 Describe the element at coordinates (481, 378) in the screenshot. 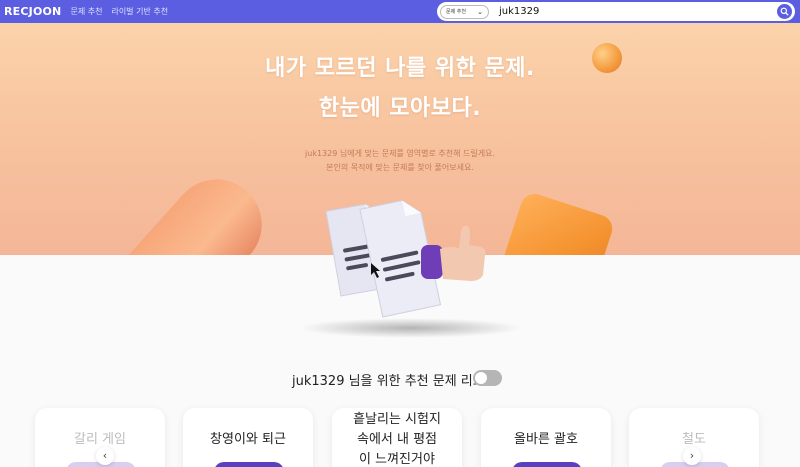

I see `toggle-knob` at that location.